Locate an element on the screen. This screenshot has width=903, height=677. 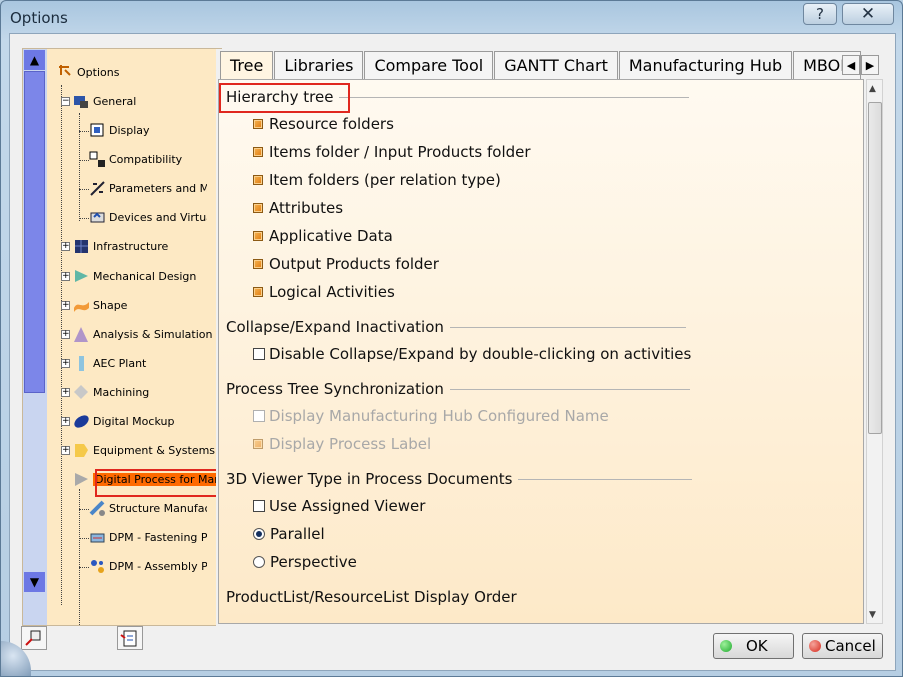
digital-process-icon is located at coordinates (81, 479).